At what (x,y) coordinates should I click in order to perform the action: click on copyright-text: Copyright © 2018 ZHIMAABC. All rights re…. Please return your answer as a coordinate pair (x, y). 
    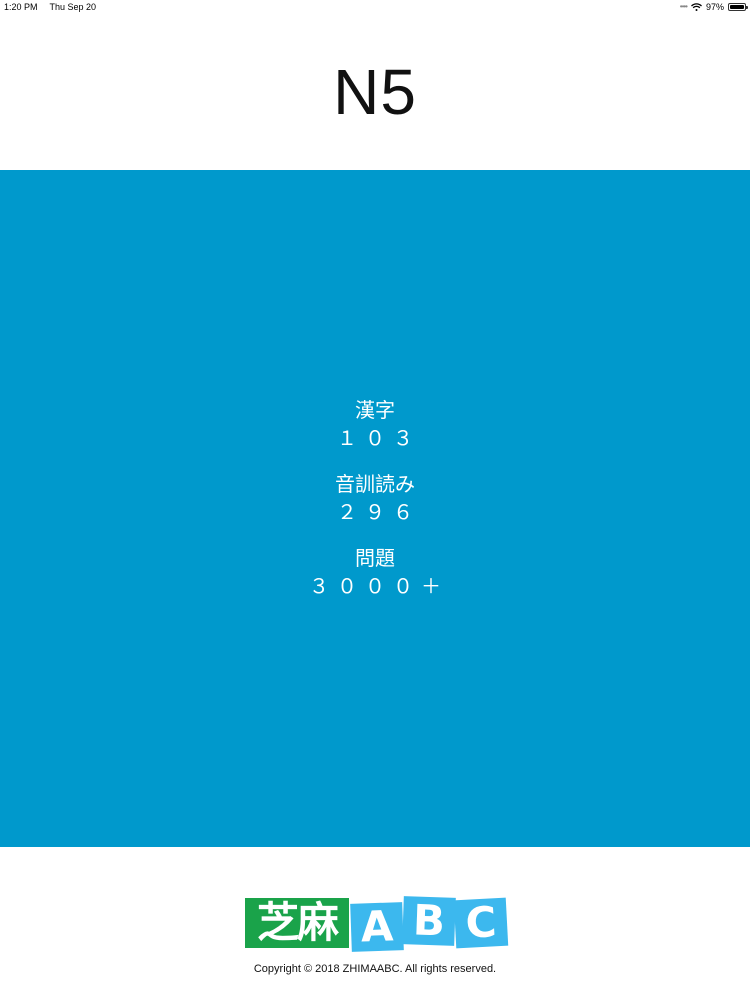
    Looking at the image, I should click on (375, 969).